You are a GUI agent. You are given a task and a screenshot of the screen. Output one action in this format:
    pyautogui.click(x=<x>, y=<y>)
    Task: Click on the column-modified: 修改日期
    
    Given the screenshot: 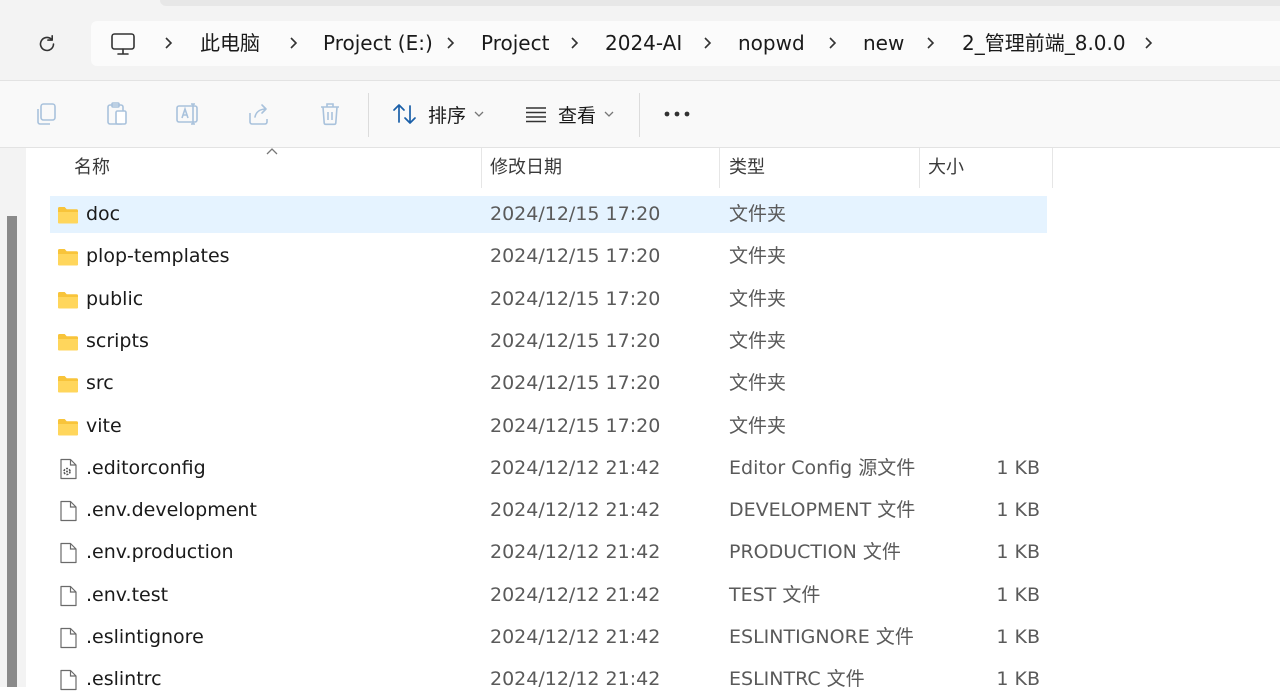 What is the action you would take?
    pyautogui.click(x=526, y=168)
    